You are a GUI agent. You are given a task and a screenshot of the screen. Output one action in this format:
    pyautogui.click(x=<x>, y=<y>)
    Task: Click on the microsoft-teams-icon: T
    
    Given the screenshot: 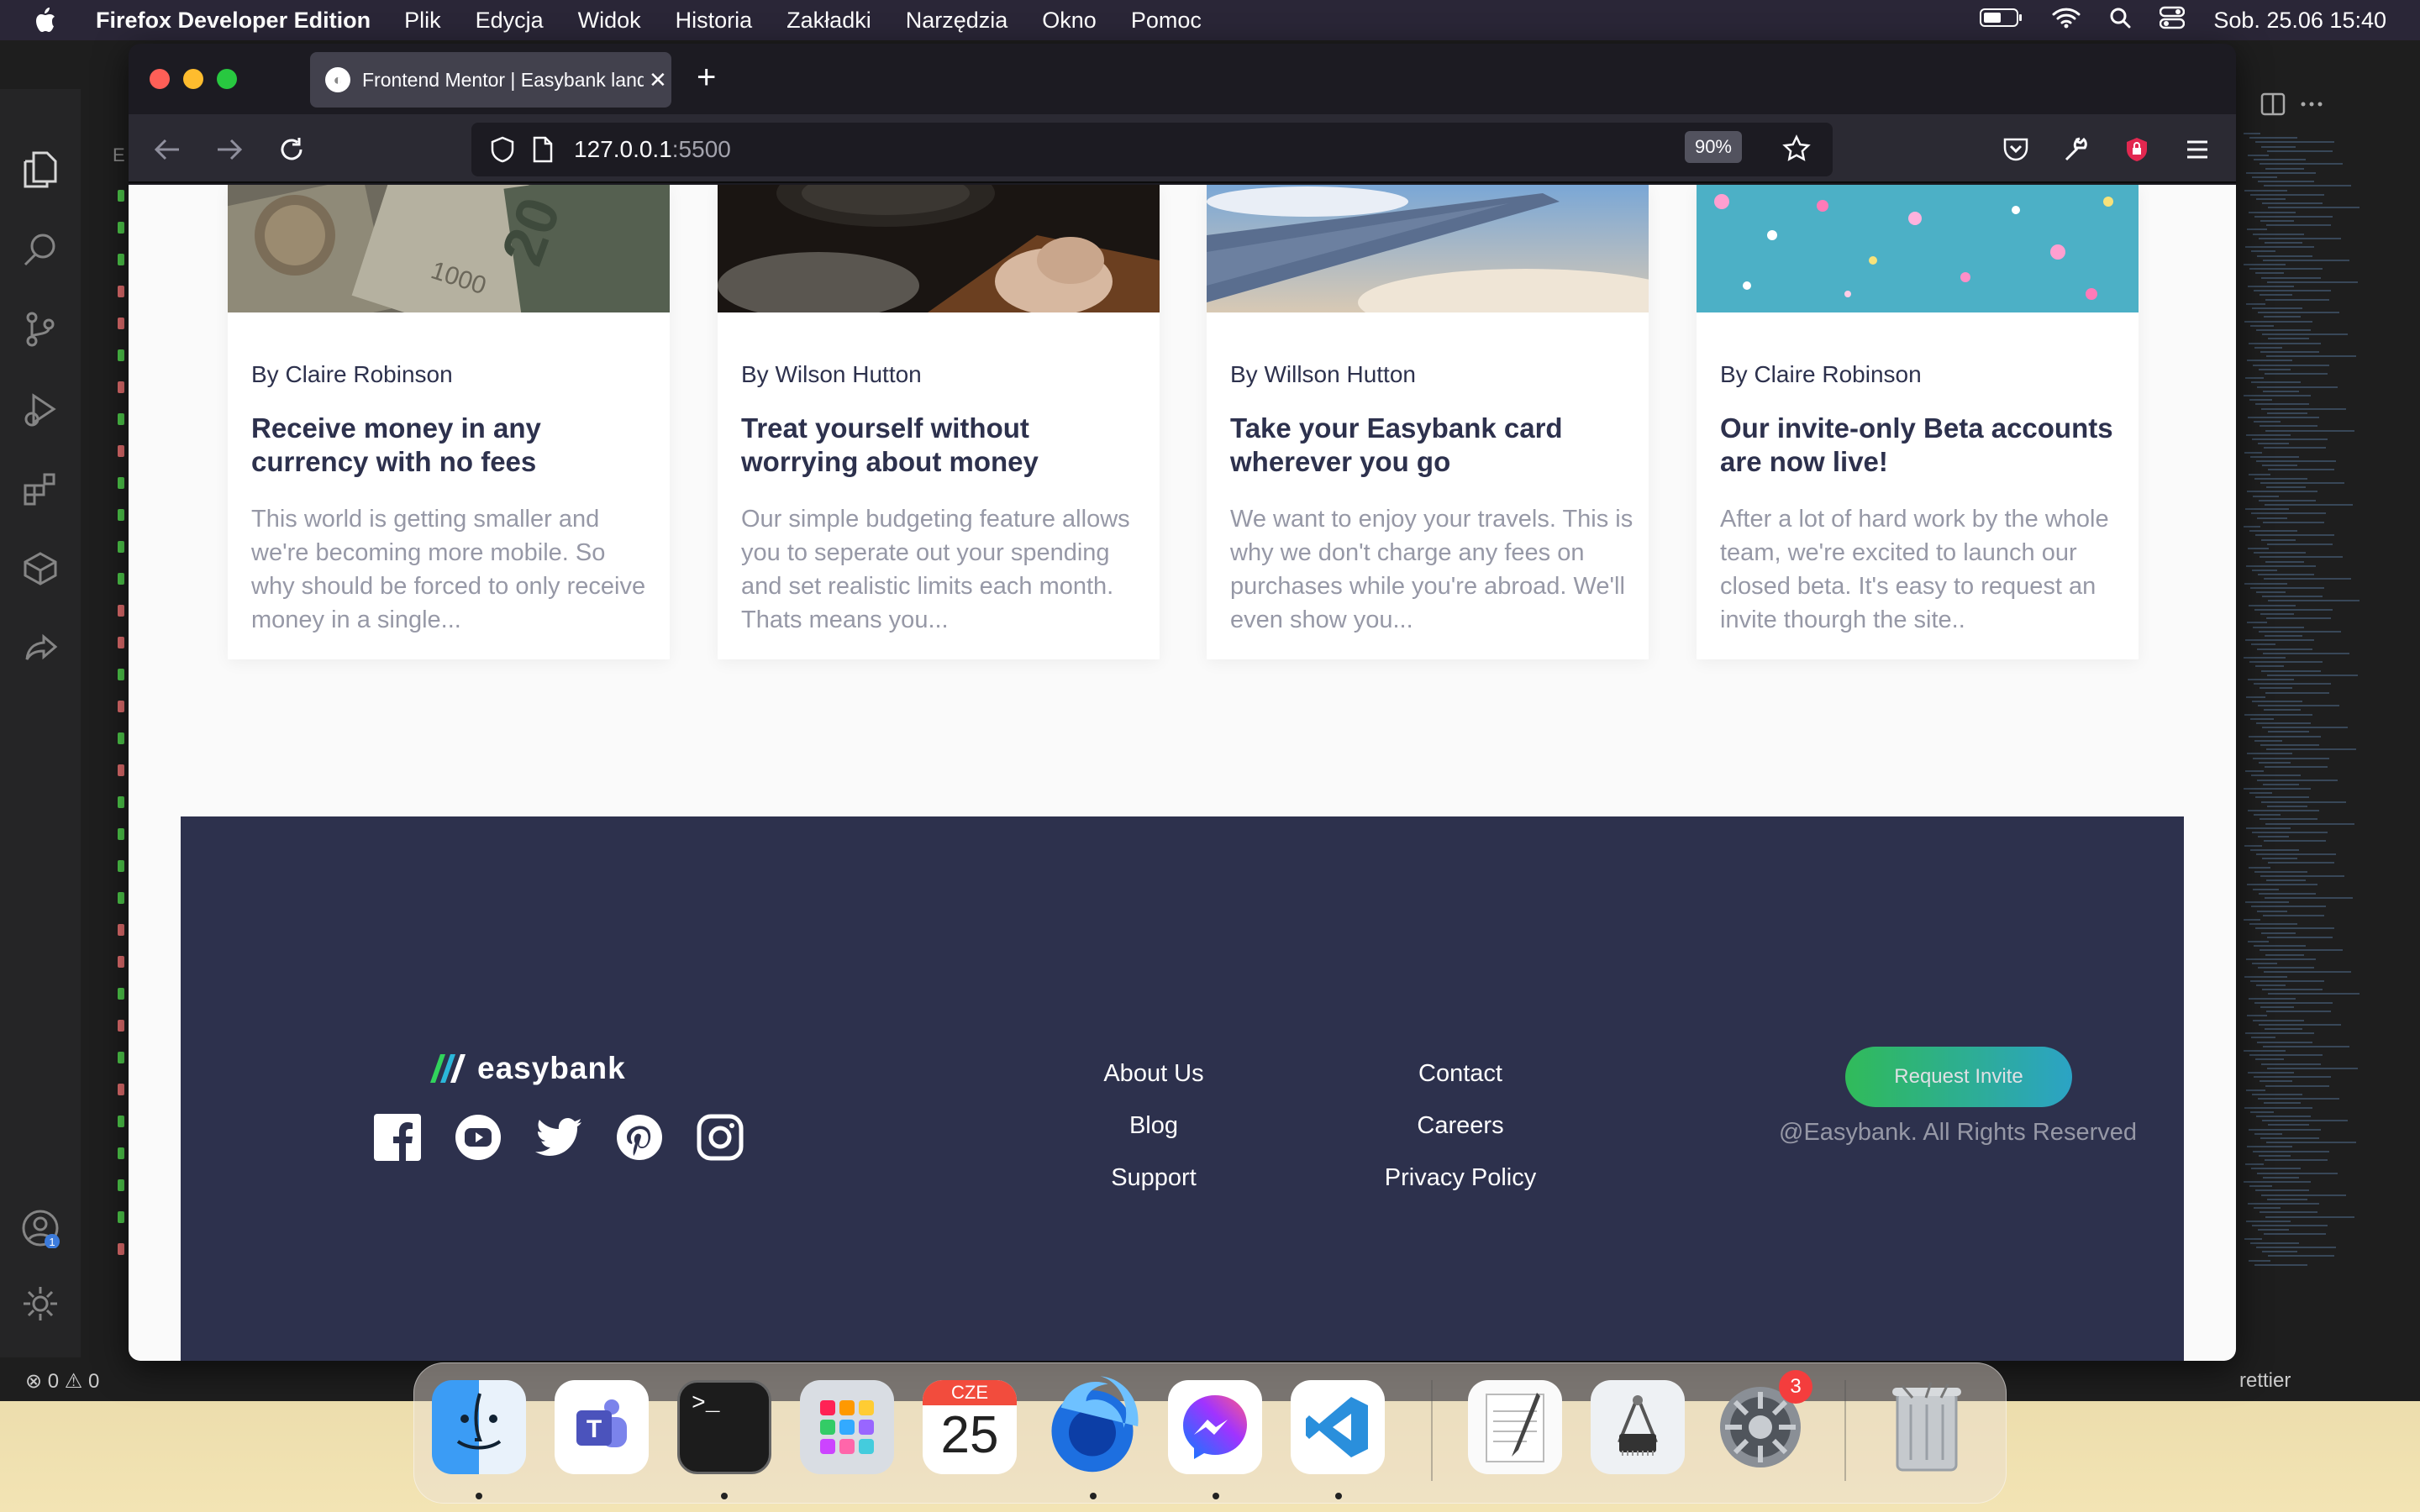 What is the action you would take?
    pyautogui.click(x=602, y=1427)
    